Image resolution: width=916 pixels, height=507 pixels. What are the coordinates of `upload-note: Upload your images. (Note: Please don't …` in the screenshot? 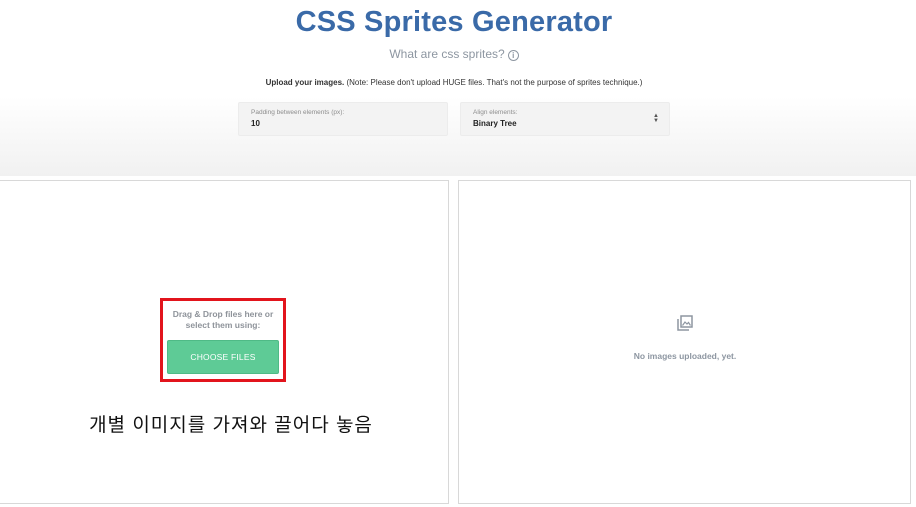 It's located at (454, 82).